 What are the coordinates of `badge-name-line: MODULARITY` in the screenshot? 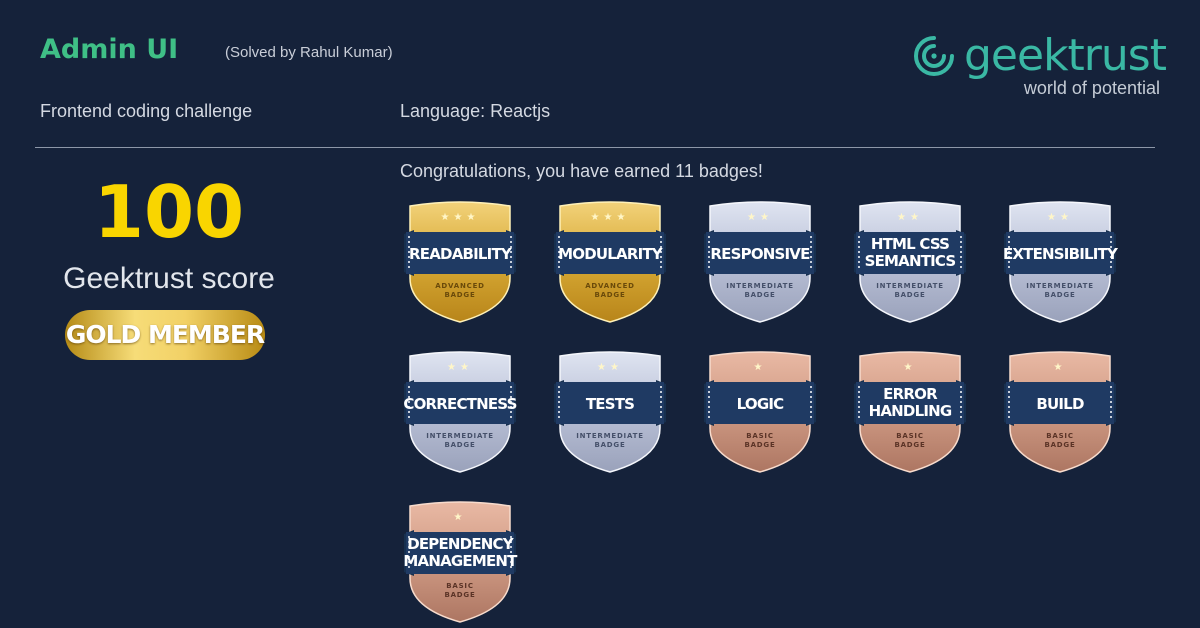 It's located at (610, 254).